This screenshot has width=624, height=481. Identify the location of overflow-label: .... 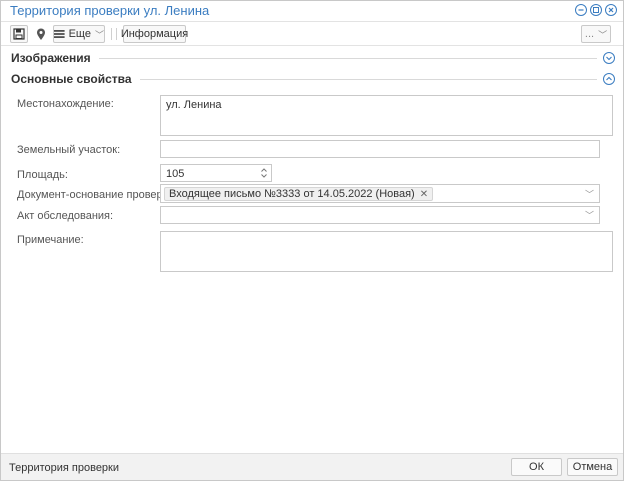
(589, 34).